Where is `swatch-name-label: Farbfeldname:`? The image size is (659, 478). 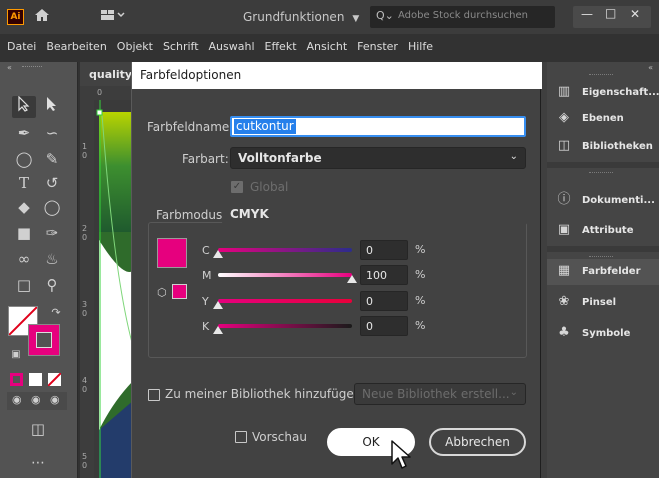
swatch-name-label: Farbfeldname: is located at coordinates (190, 127).